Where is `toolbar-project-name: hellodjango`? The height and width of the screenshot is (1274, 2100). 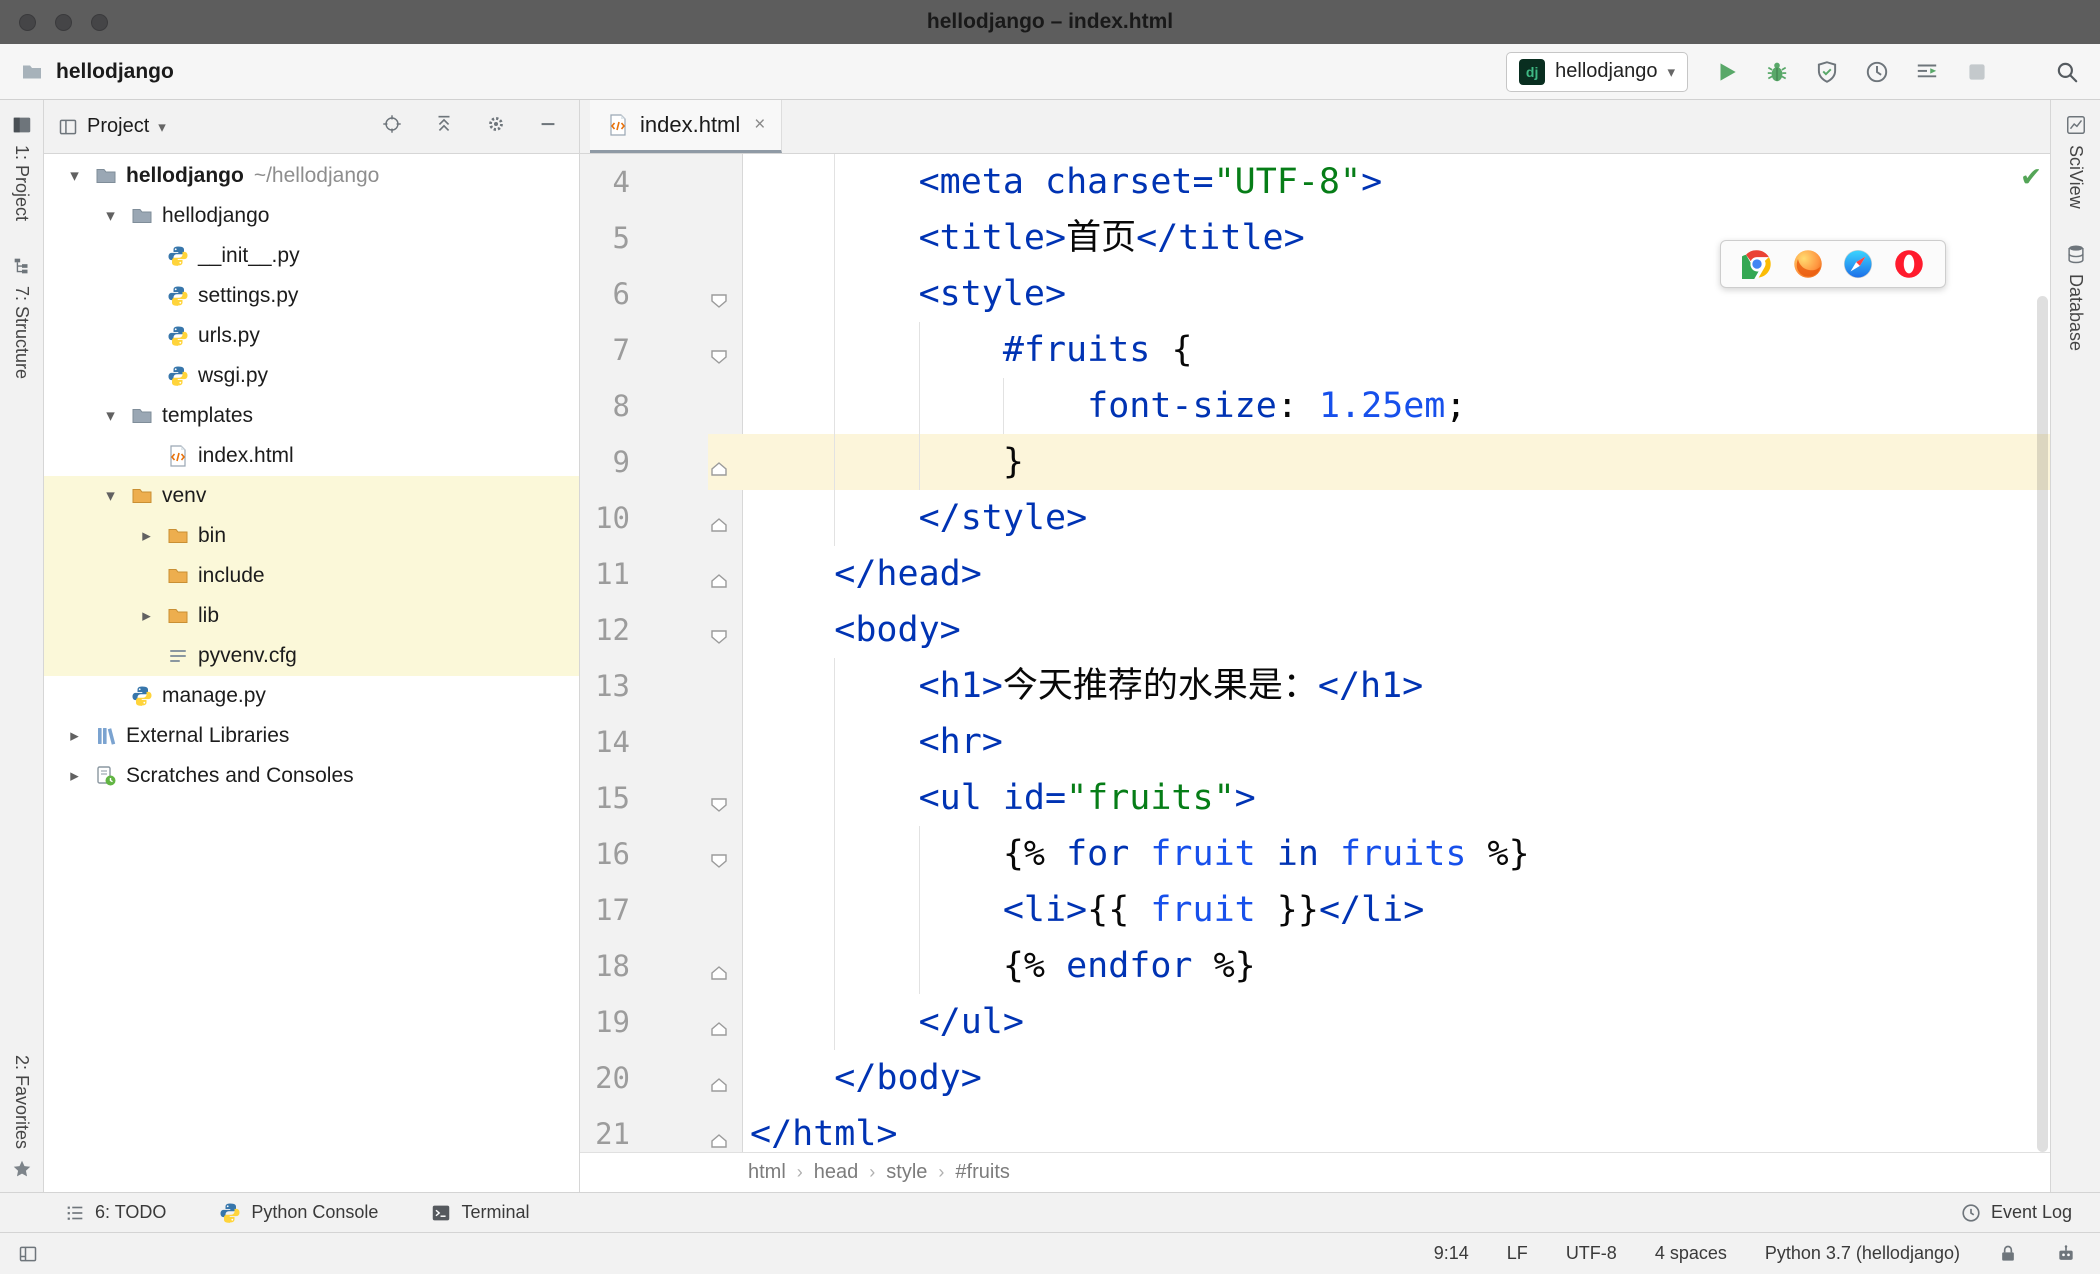 toolbar-project-name: hellodjango is located at coordinates (115, 72).